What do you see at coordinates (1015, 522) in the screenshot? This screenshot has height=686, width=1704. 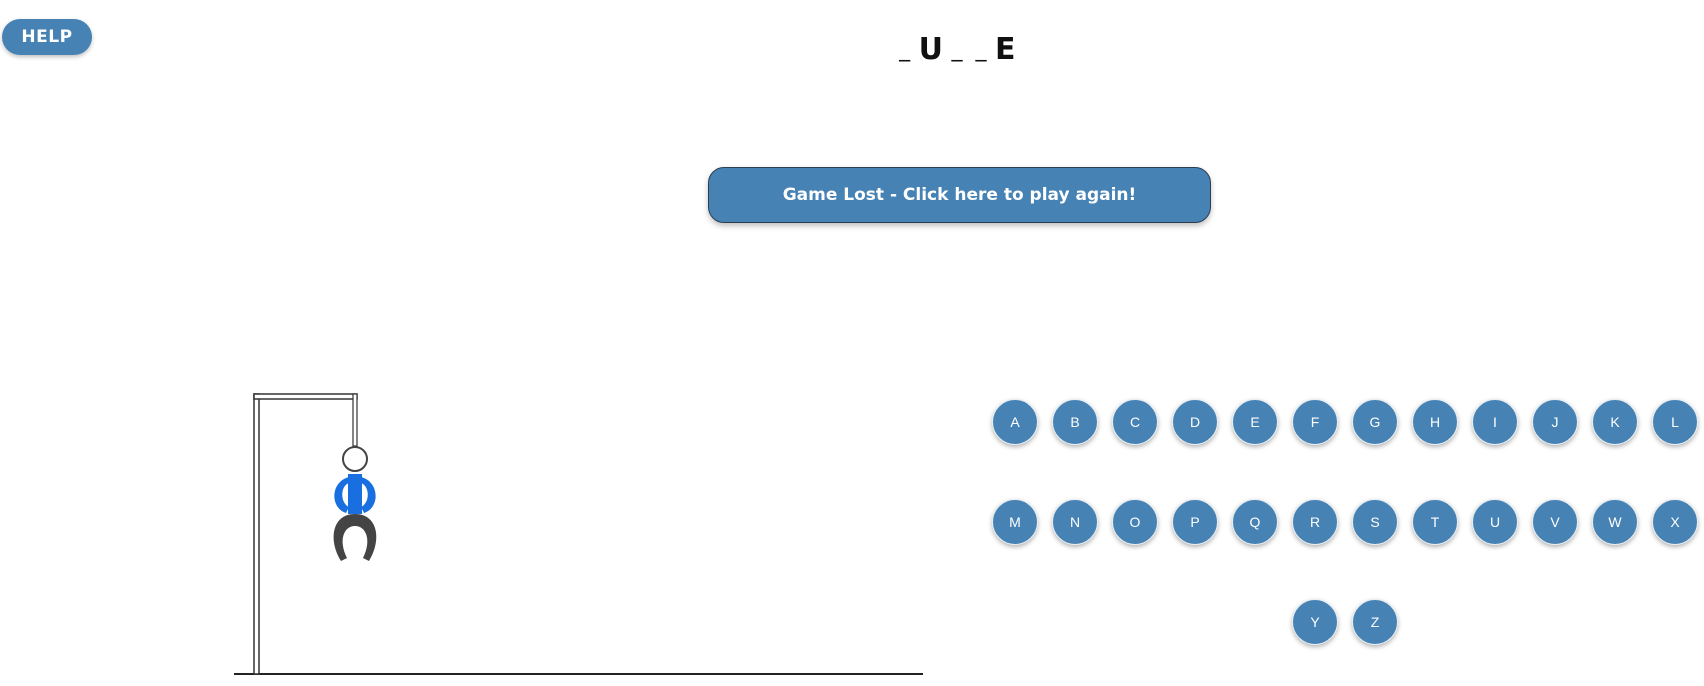 I see `key-m: M` at bounding box center [1015, 522].